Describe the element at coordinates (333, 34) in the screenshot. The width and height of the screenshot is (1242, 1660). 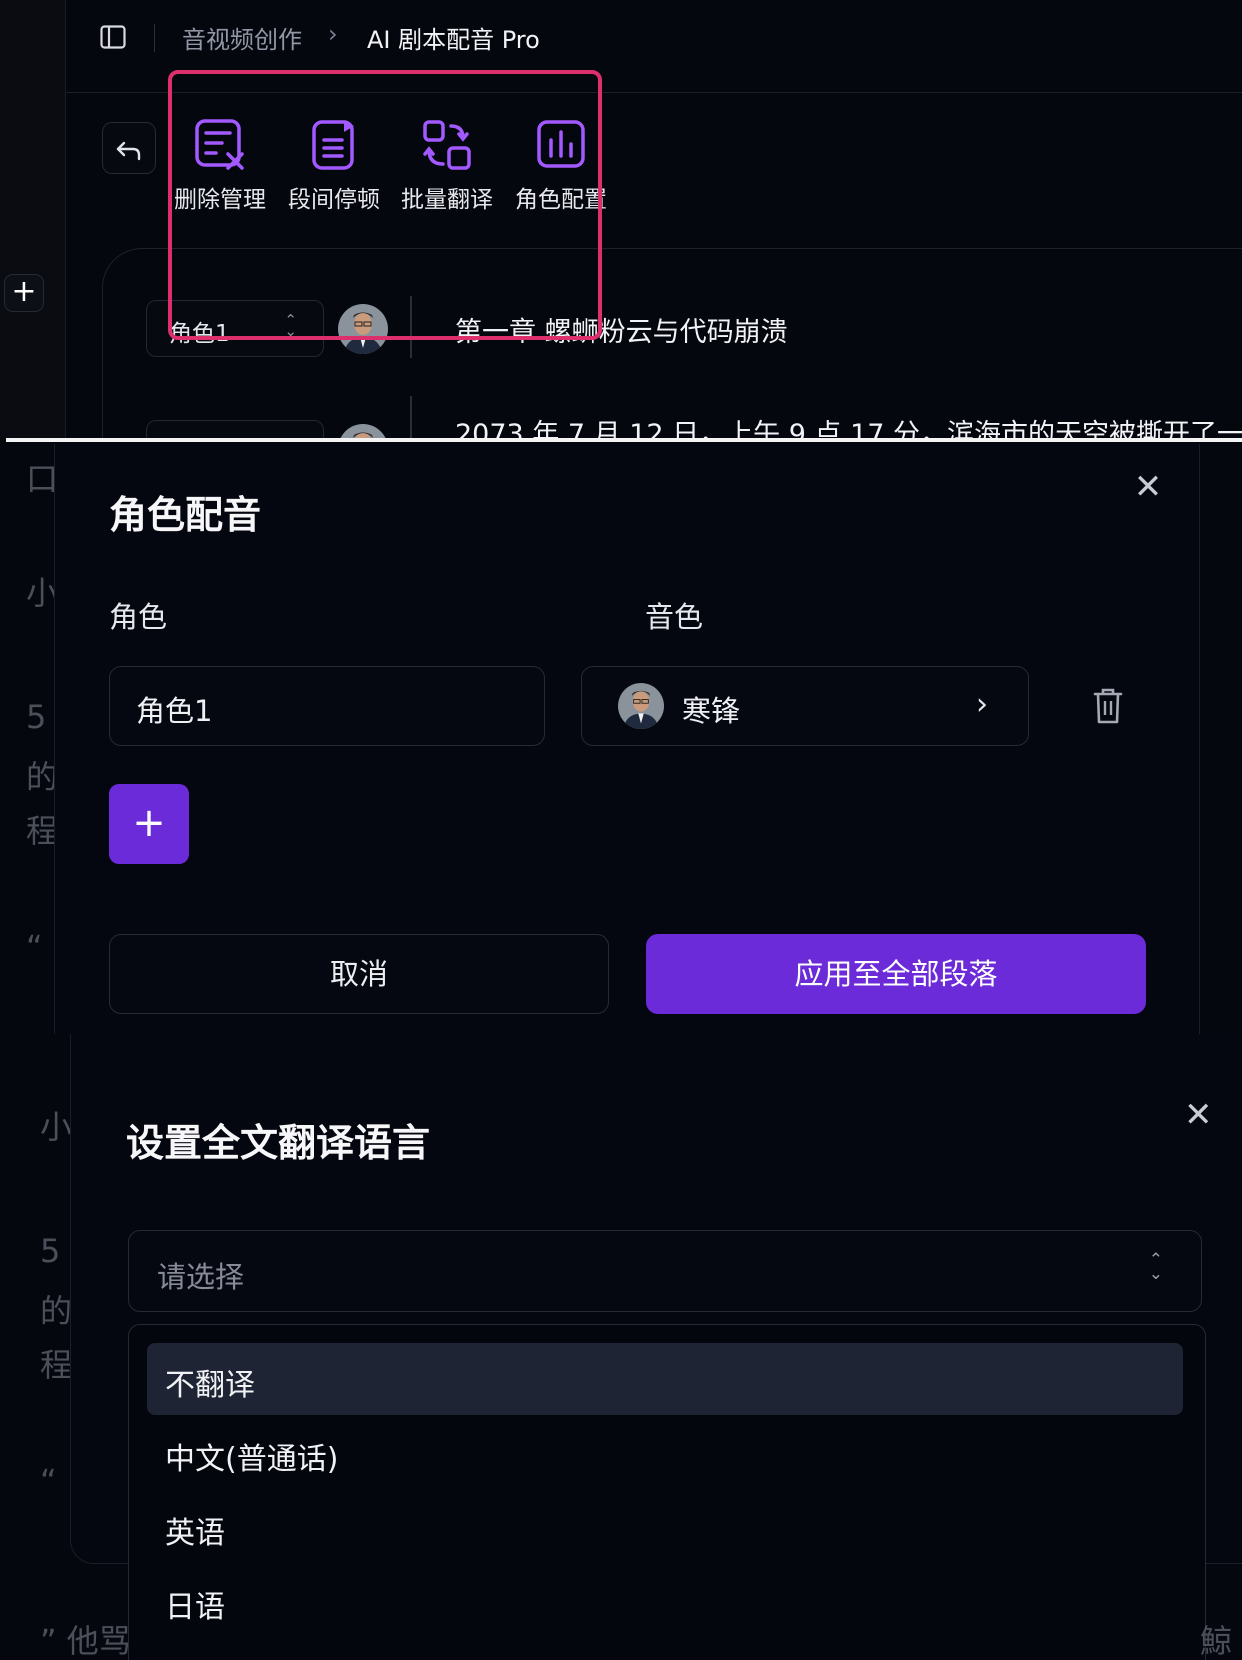
I see `breadcrumb-chevron-icon: ›` at that location.